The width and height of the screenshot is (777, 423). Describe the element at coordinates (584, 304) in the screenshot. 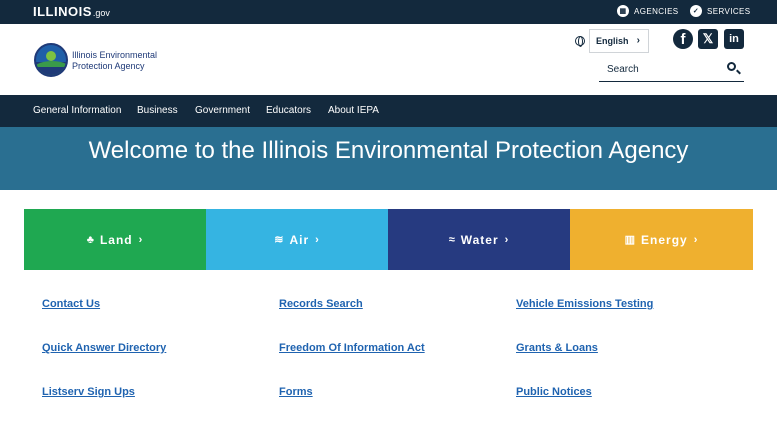

I see `link-vehicle-emissions-testing: Vehicle Emissions Testing` at that location.